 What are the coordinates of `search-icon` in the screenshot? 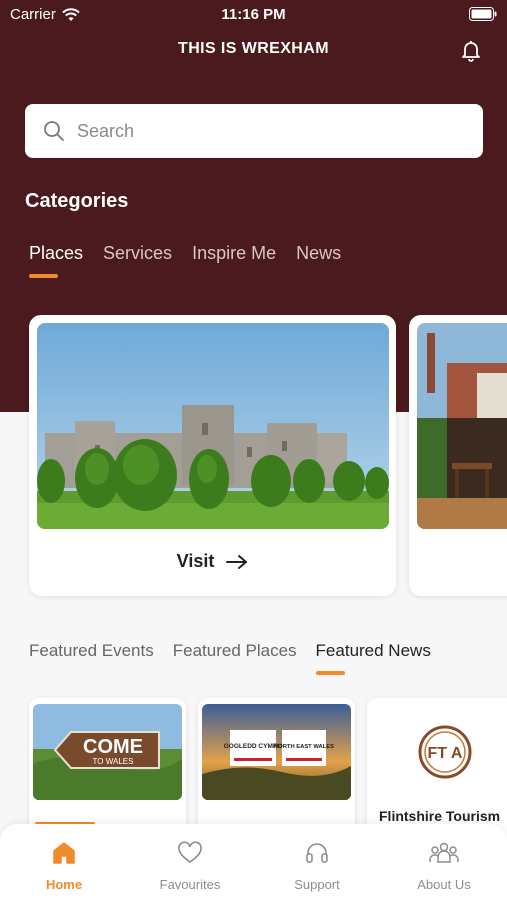 It's located at (54, 131).